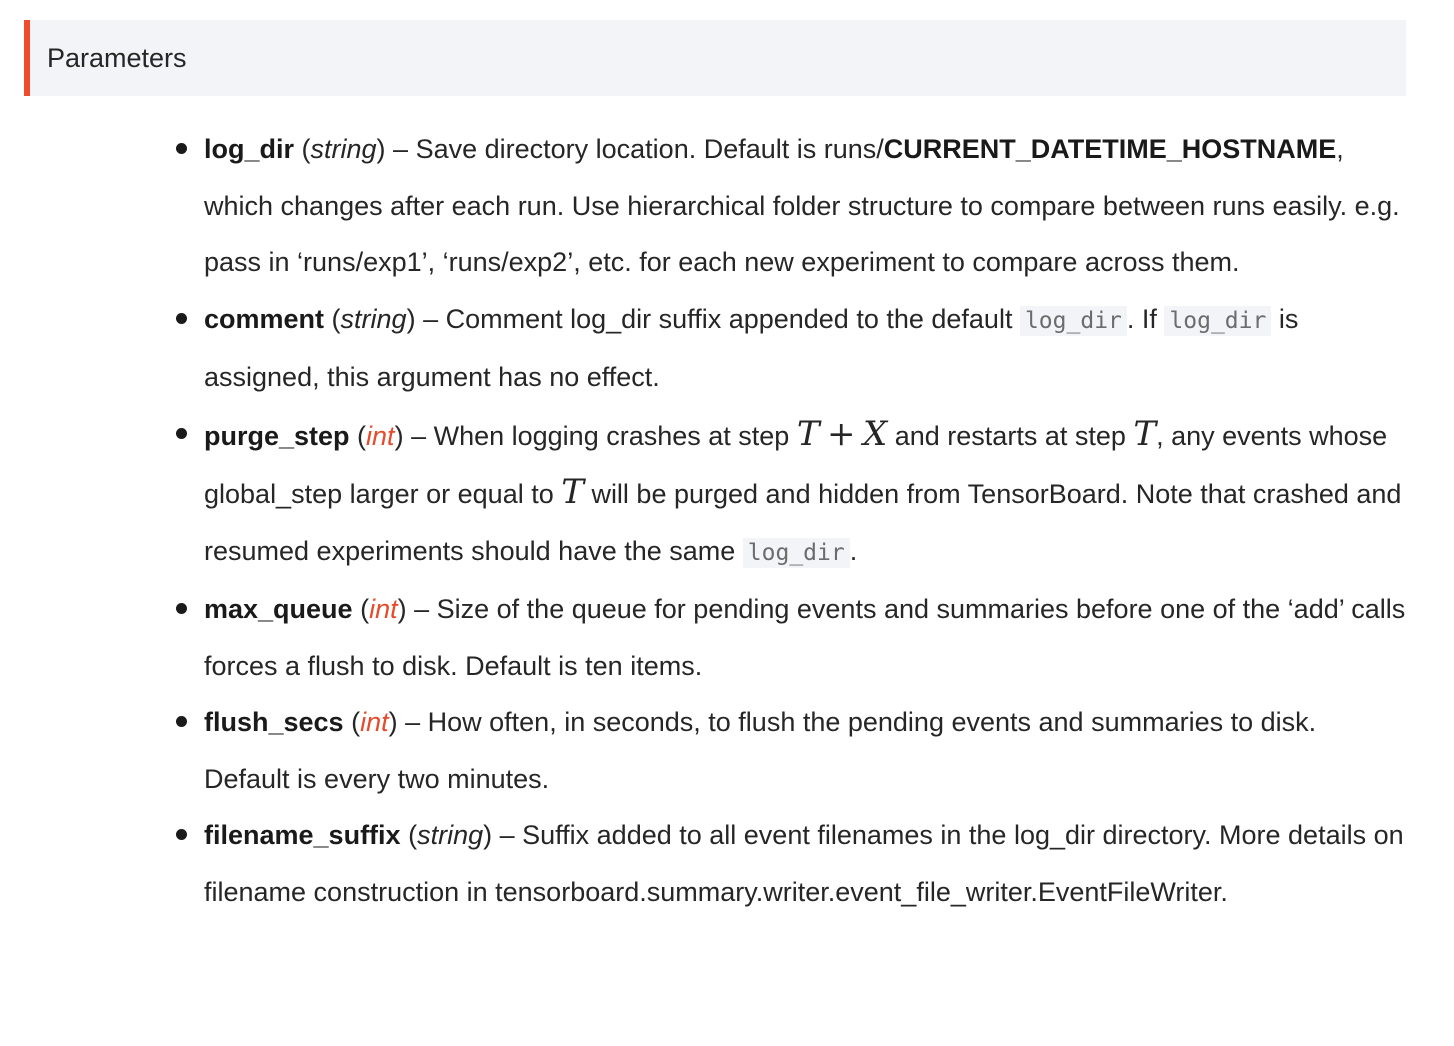 The width and height of the screenshot is (1454, 1046). What do you see at coordinates (302, 835) in the screenshot?
I see `param-name: filename_suffix` at bounding box center [302, 835].